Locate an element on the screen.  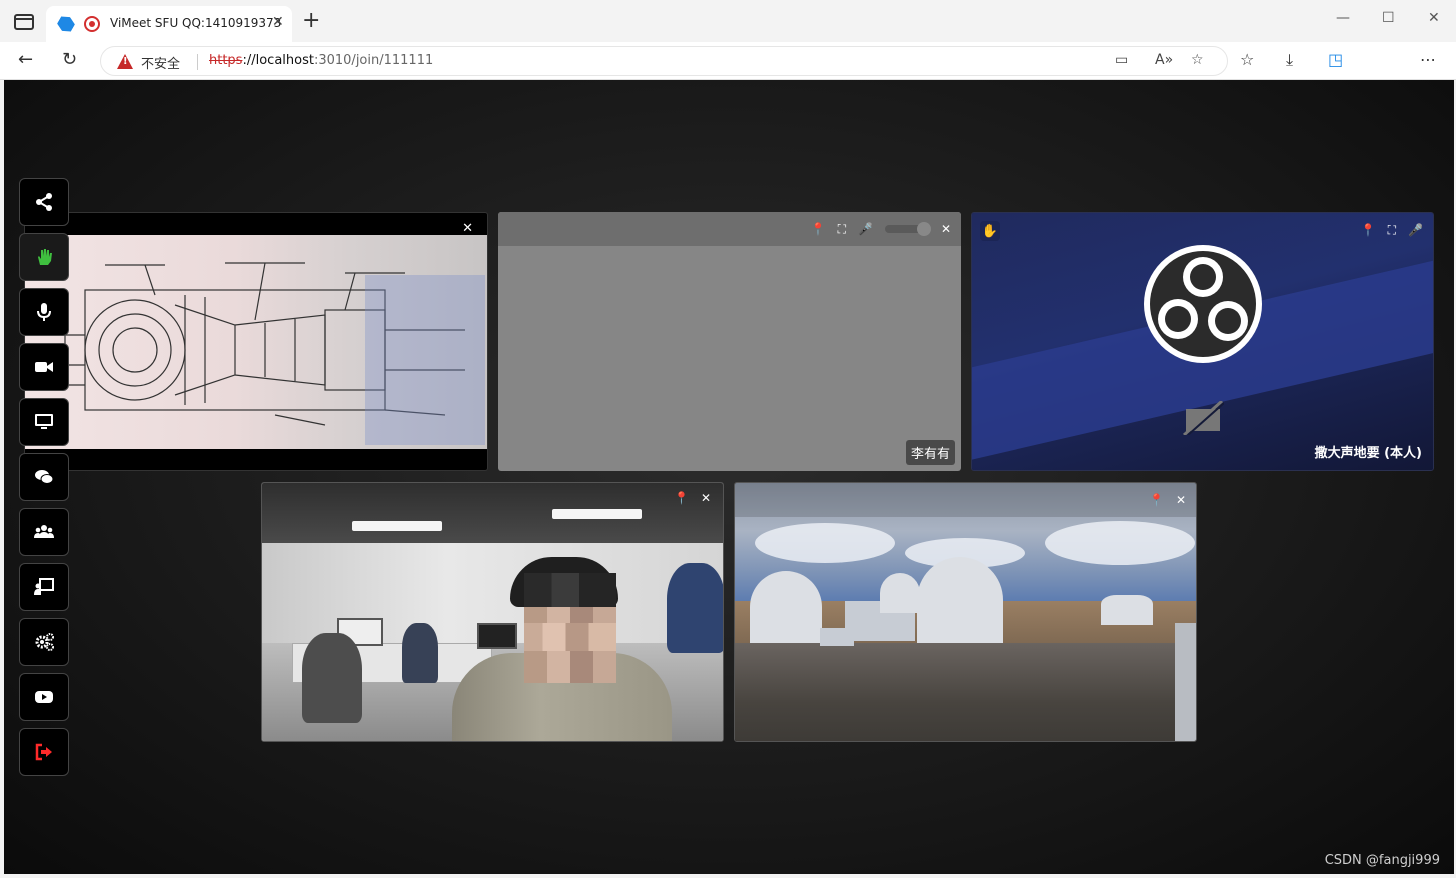
new-tab-icon: + is located at coordinates (311, 21).